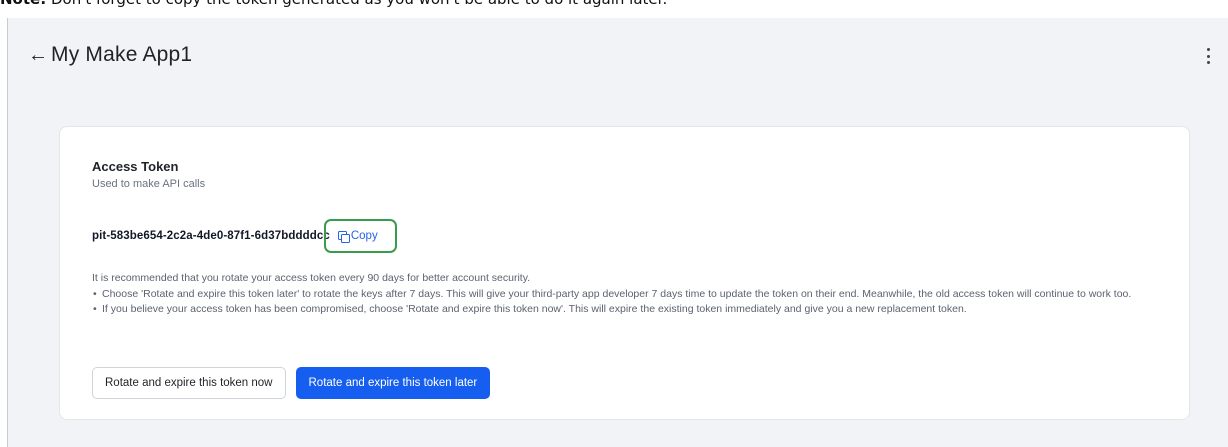 The image size is (1228, 447). Describe the element at coordinates (343, 236) in the screenshot. I see `copy-icon` at that location.